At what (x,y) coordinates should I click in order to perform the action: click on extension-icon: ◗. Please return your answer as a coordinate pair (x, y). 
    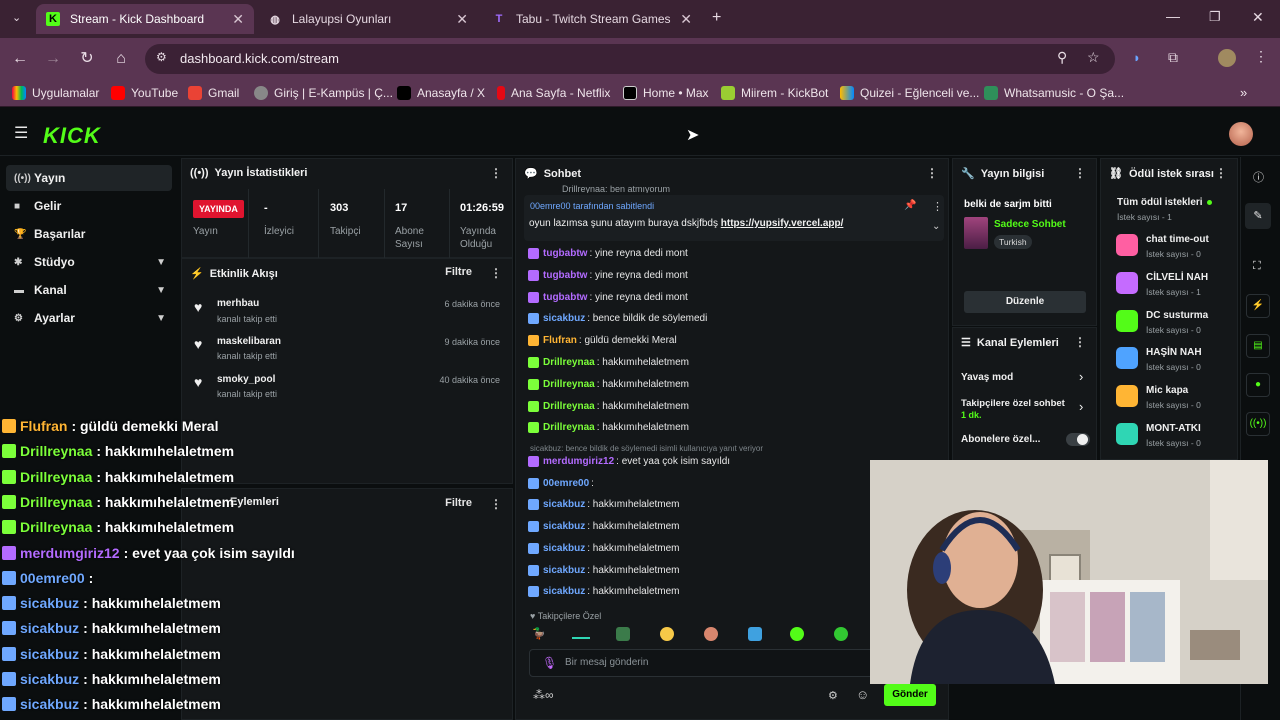
    Looking at the image, I should click on (1137, 57).